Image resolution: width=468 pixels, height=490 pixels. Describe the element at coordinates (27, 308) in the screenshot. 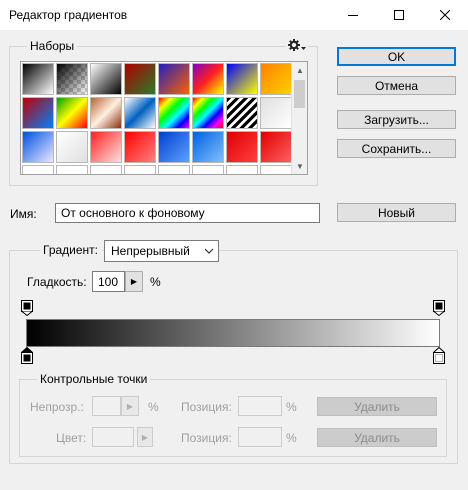

I see `opacity-stop-left` at that location.